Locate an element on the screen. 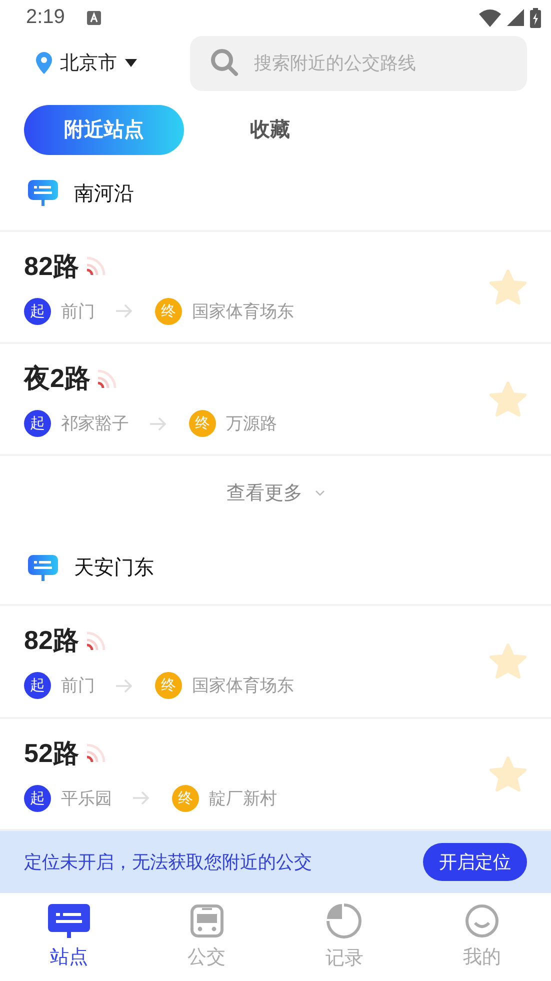 Image resolution: width=551 pixels, height=981 pixels. nav-tab: 站点 is located at coordinates (69, 937).